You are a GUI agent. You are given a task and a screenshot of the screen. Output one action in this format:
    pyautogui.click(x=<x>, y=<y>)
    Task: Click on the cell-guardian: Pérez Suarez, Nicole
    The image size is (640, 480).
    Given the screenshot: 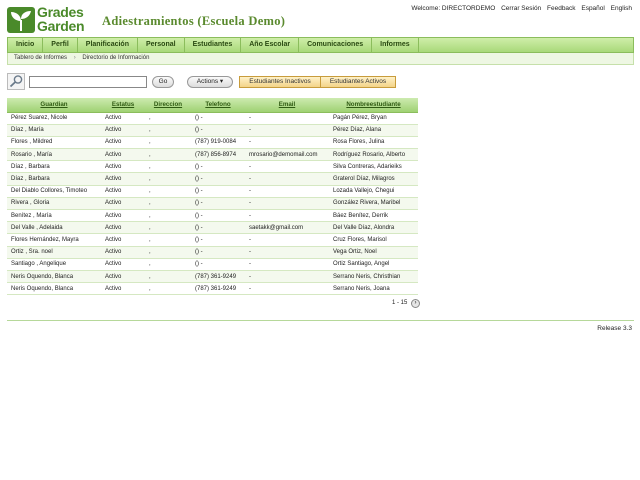 What is the action you would take?
    pyautogui.click(x=54, y=118)
    